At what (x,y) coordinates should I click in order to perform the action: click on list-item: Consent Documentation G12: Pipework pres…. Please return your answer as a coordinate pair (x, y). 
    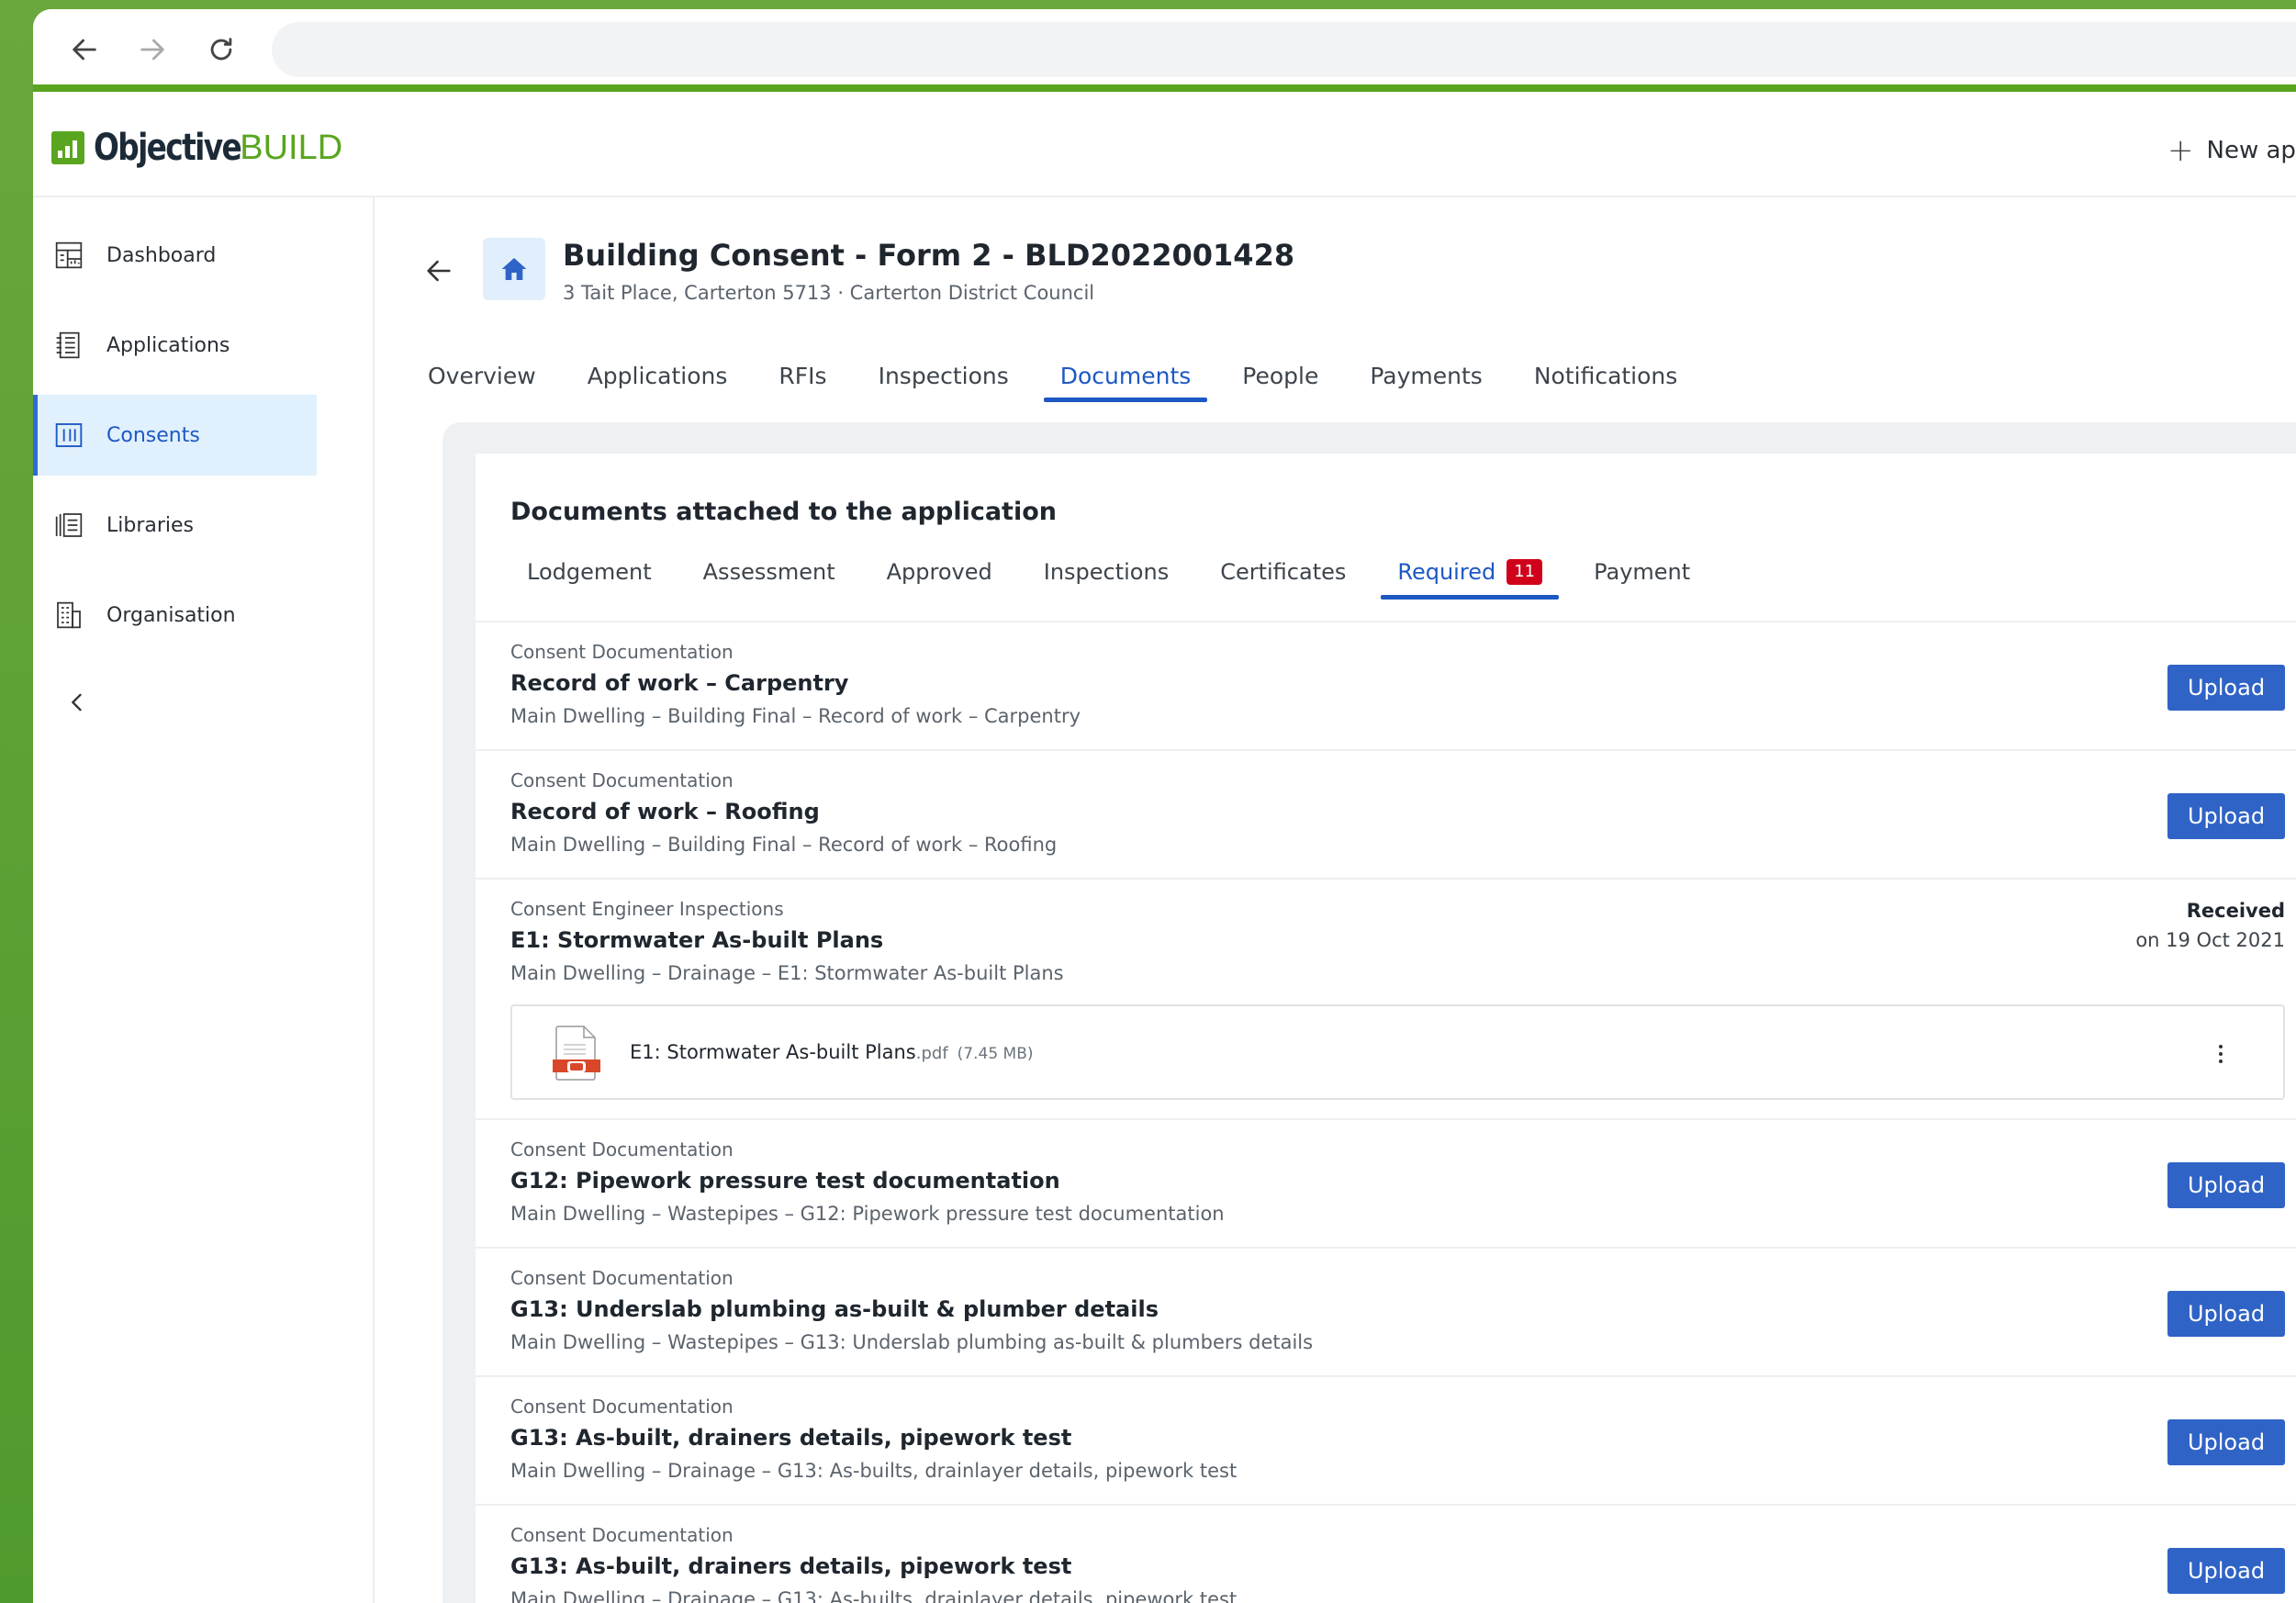
    Looking at the image, I should click on (1386, 1184).